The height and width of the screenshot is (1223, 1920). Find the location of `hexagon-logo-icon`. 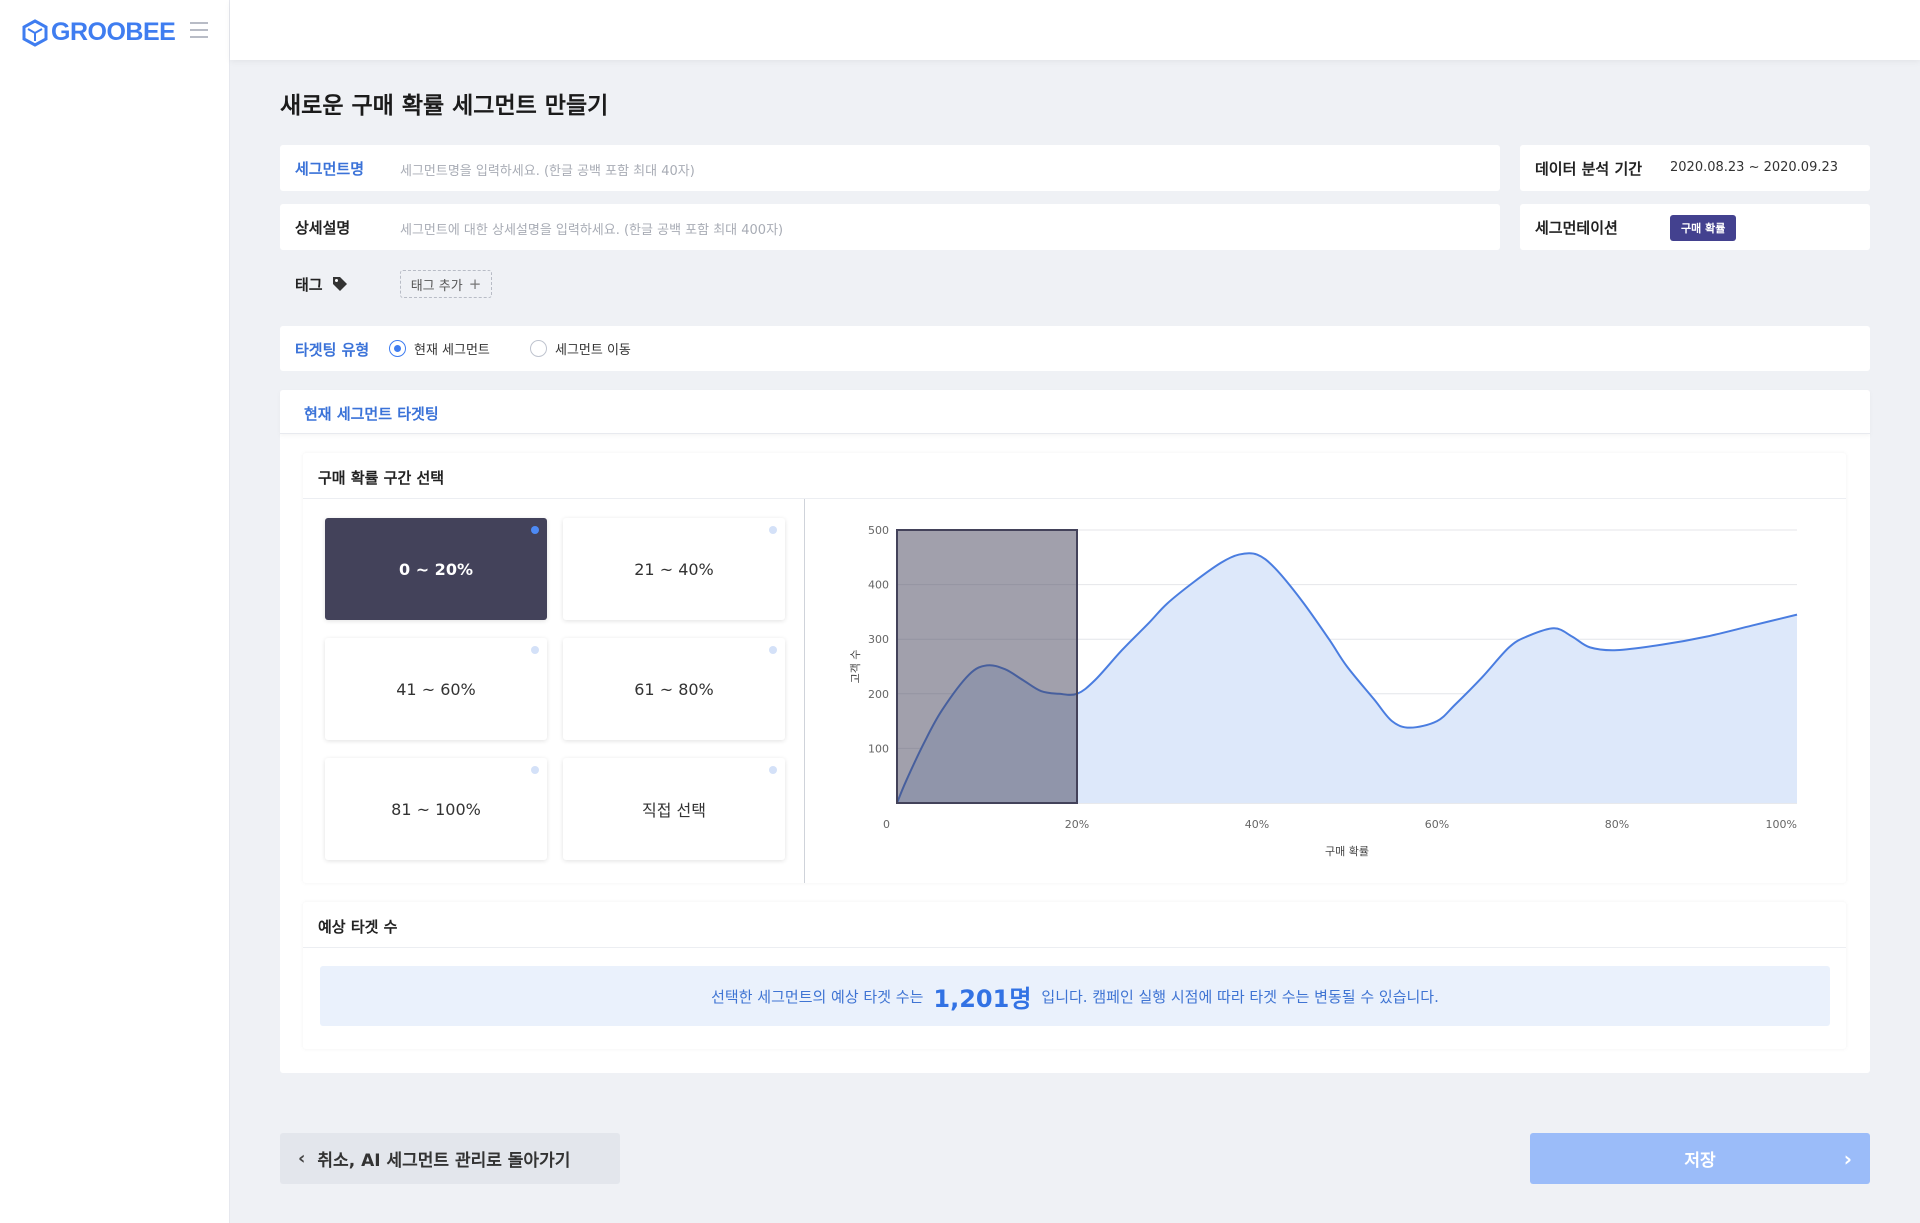

hexagon-logo-icon is located at coordinates (35, 32).